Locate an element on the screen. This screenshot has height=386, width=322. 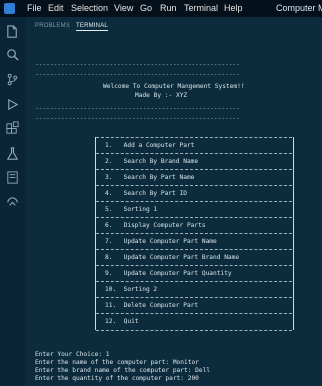
menu-option-6: 6. Display Computer Parts is located at coordinates (155, 225).